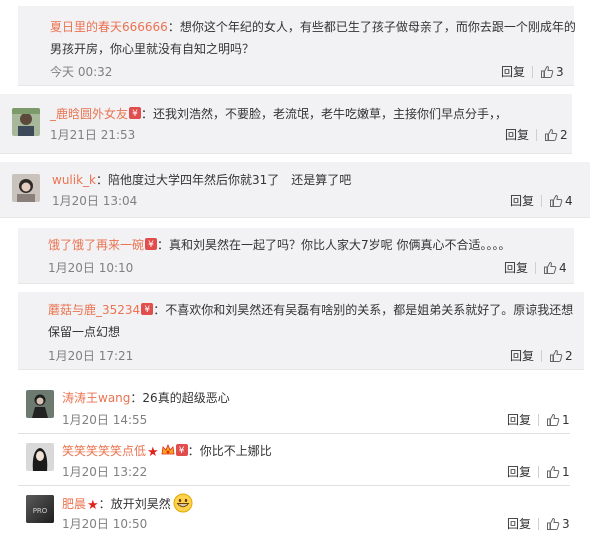  What do you see at coordinates (93, 135) in the screenshot?
I see `comment-time: 1月21日 21:53` at bounding box center [93, 135].